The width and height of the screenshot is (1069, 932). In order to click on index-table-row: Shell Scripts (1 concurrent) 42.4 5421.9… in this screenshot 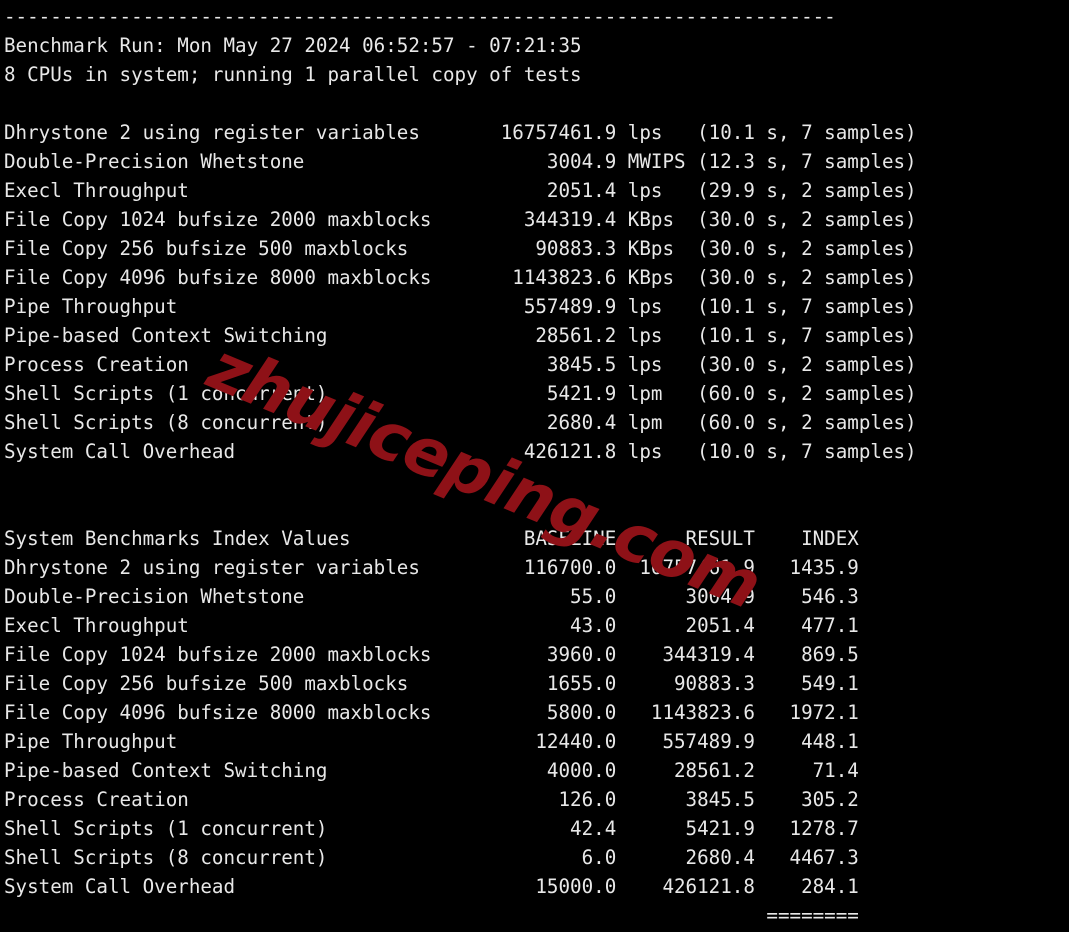, I will do `click(431, 828)`.